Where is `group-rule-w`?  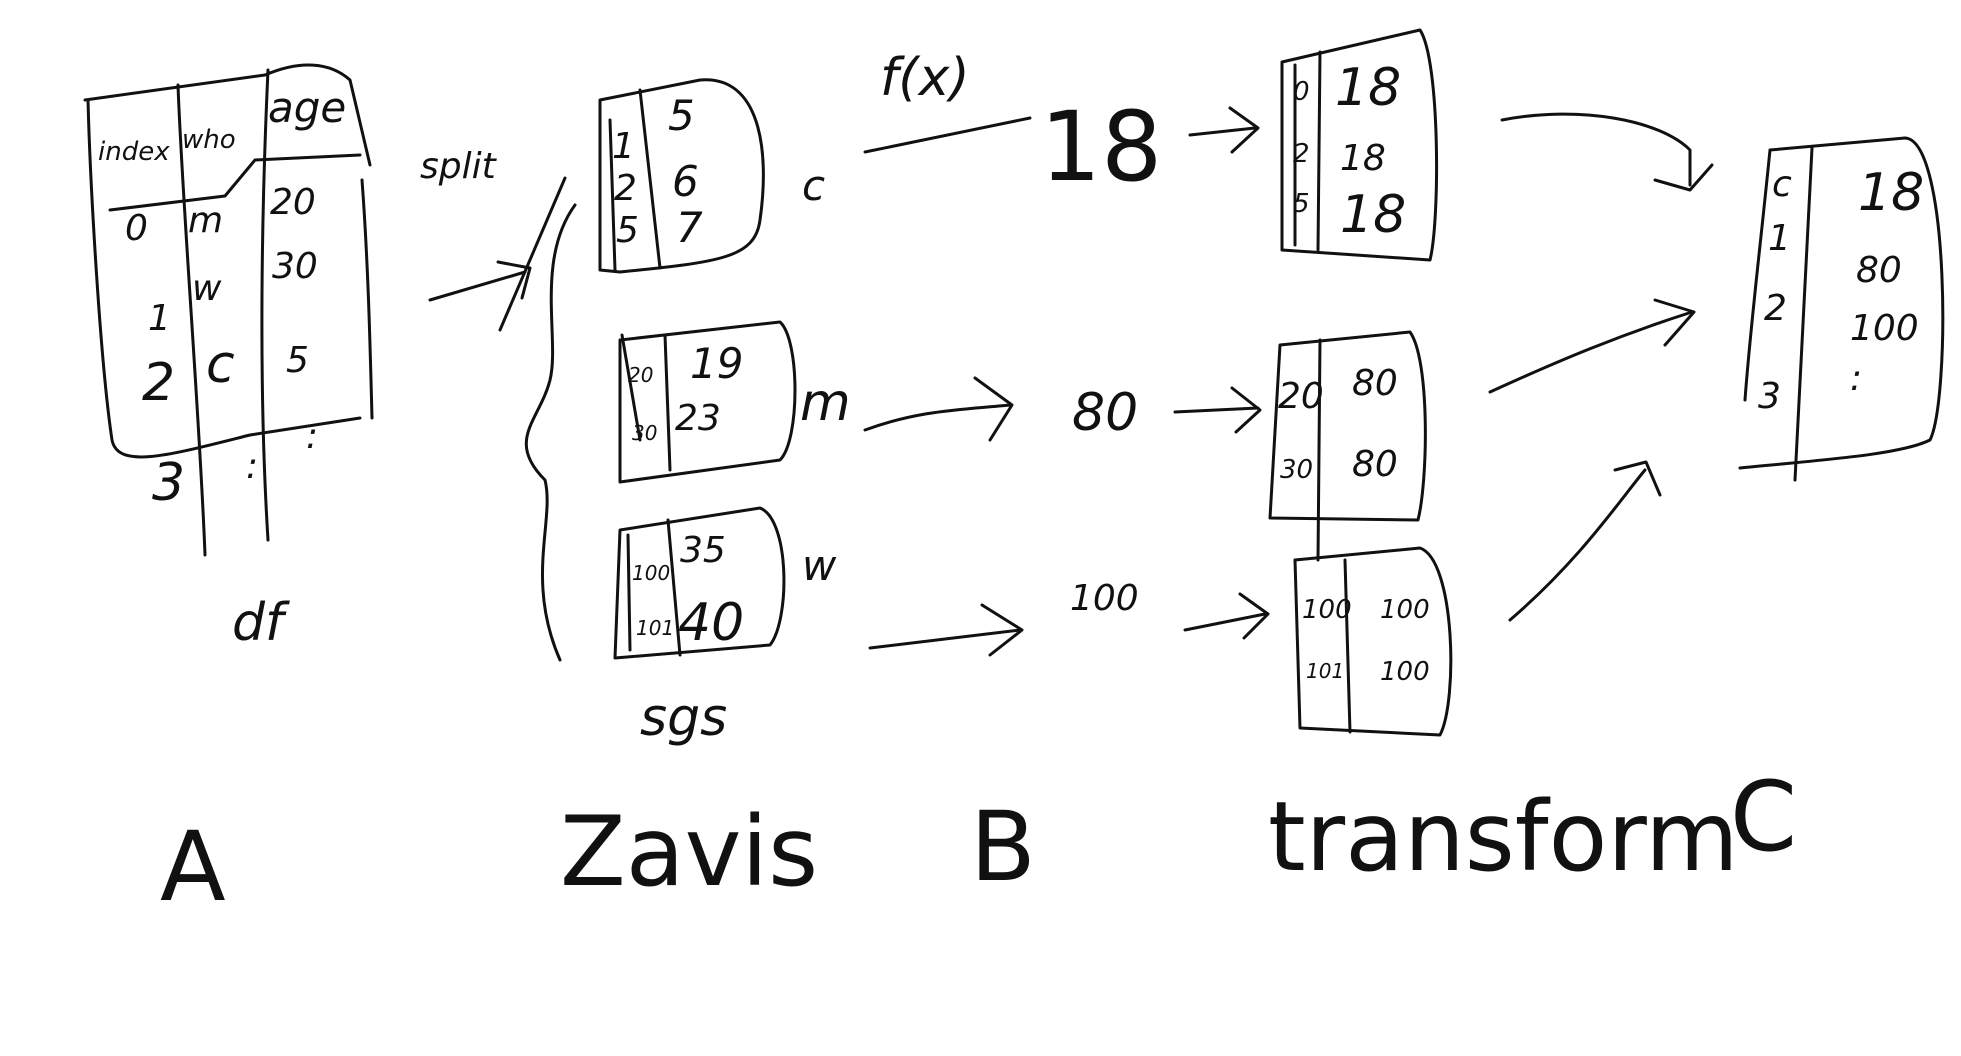
group-rule-w is located at coordinates (629, 592).